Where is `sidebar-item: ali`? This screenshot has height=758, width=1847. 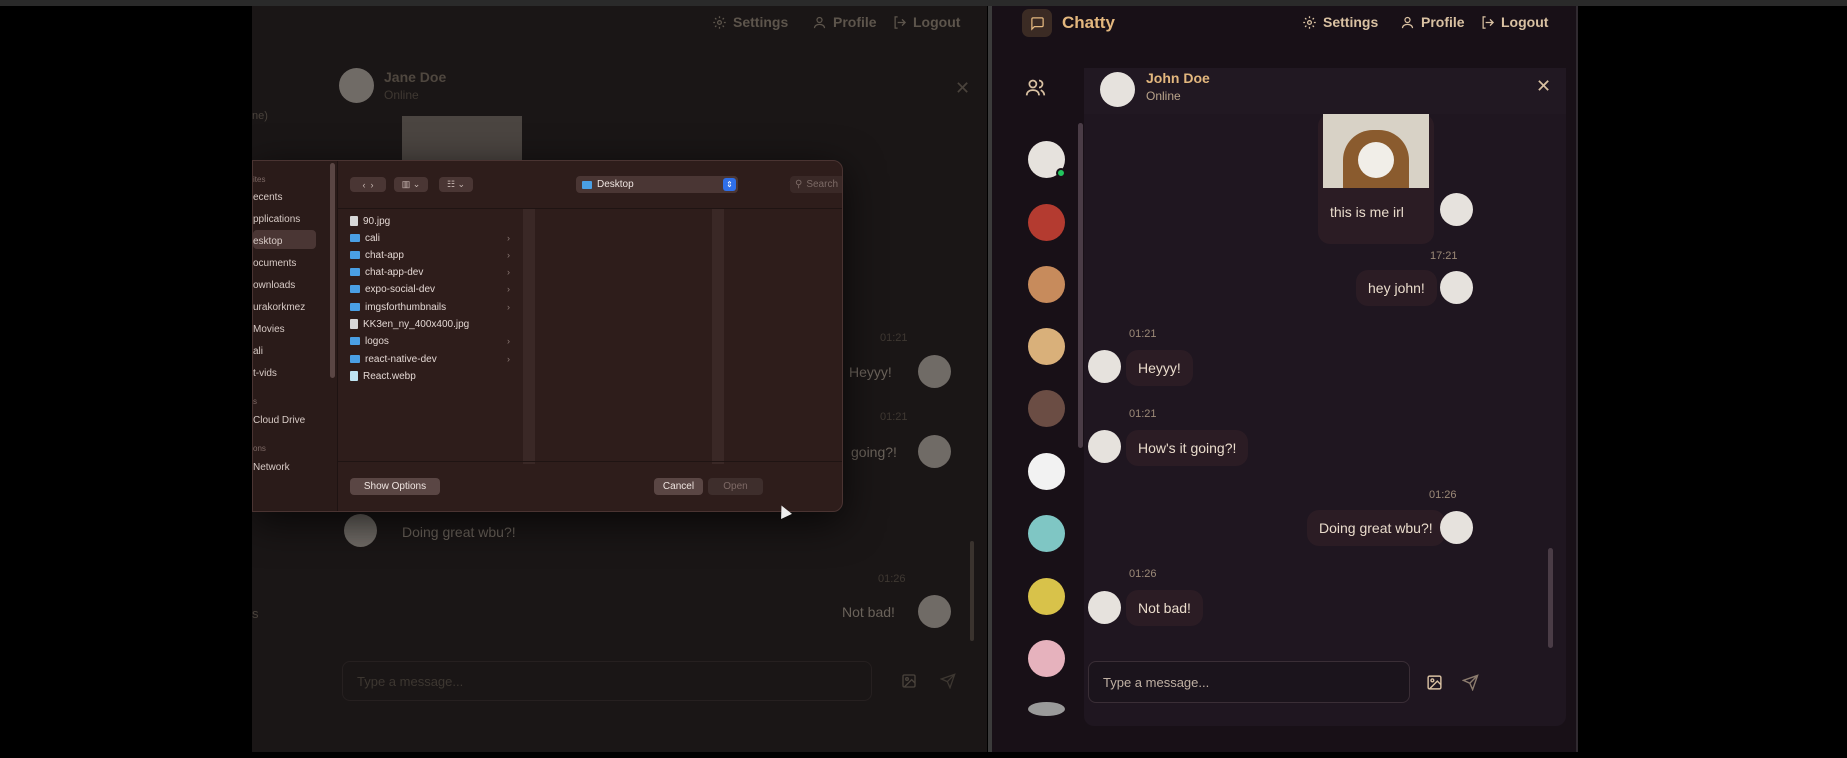 sidebar-item: ali is located at coordinates (258, 351).